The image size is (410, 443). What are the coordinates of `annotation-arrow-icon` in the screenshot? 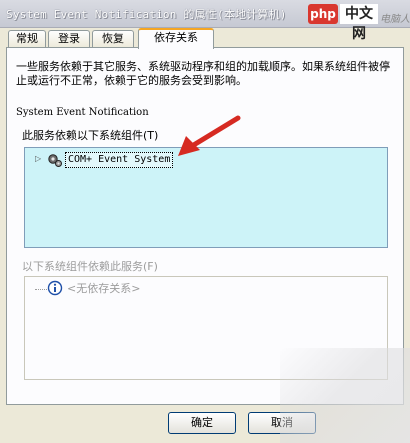 It's located at (209, 135).